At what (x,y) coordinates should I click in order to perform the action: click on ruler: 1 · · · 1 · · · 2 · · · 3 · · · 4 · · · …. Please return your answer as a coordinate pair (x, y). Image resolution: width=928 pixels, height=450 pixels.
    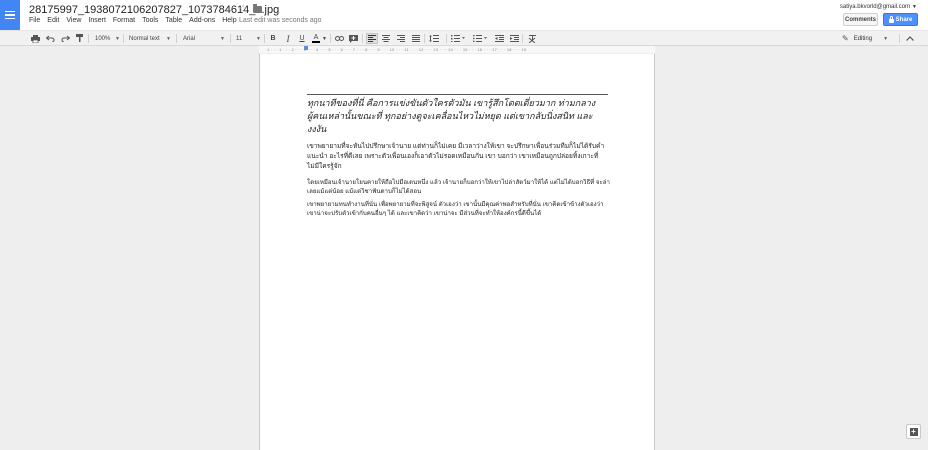
    Looking at the image, I should click on (457, 49).